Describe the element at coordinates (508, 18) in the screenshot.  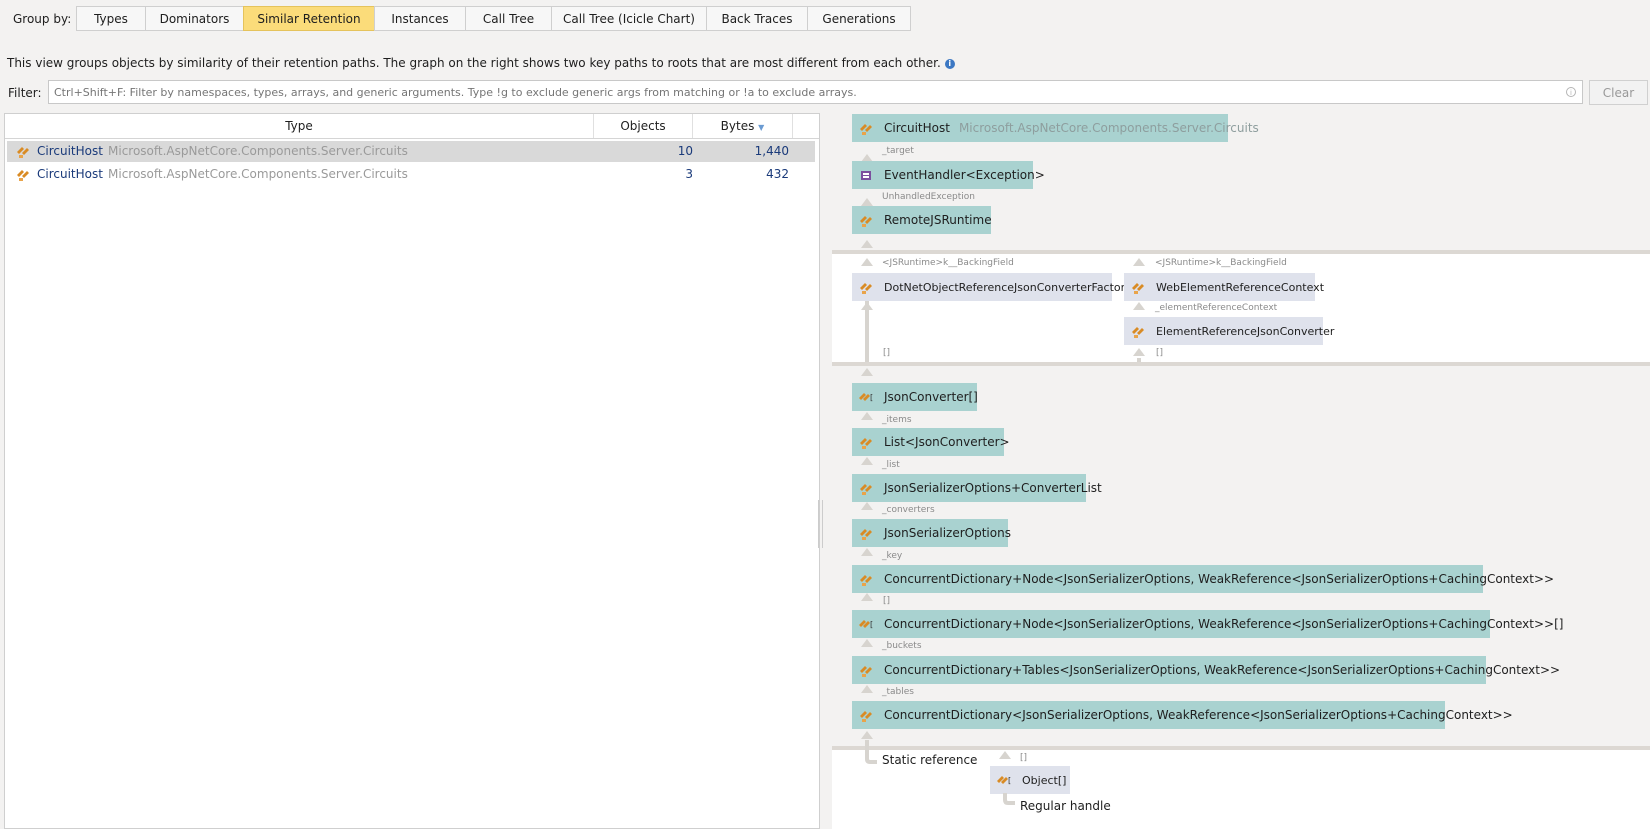
I see `tab-call-tree: Call Tree` at that location.